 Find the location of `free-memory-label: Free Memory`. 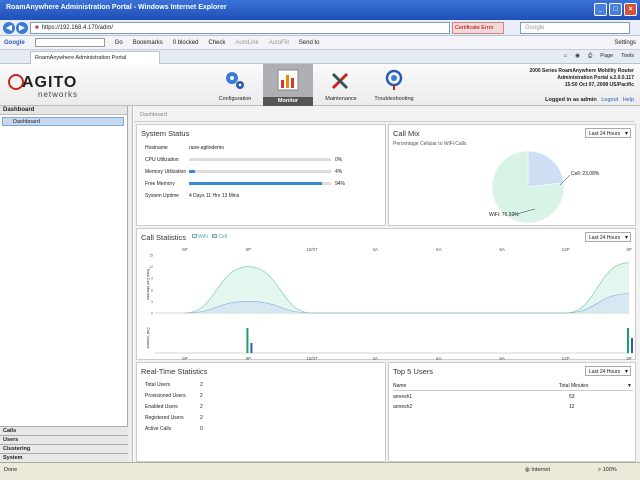

free-memory-label: Free Memory is located at coordinates (160, 184).